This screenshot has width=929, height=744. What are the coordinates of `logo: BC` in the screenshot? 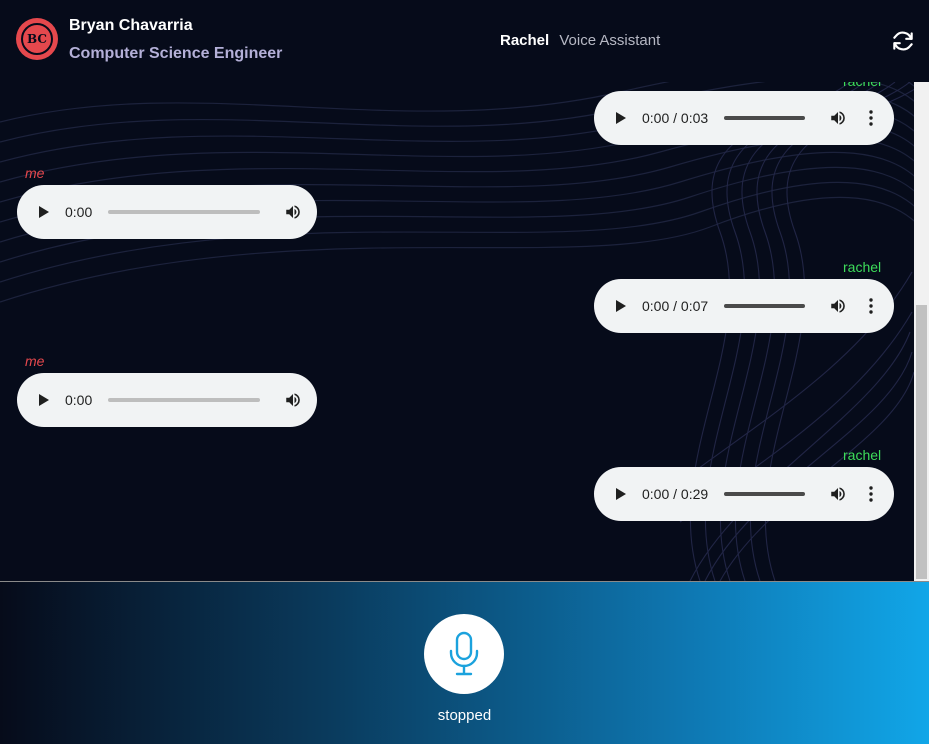 It's located at (37, 39).